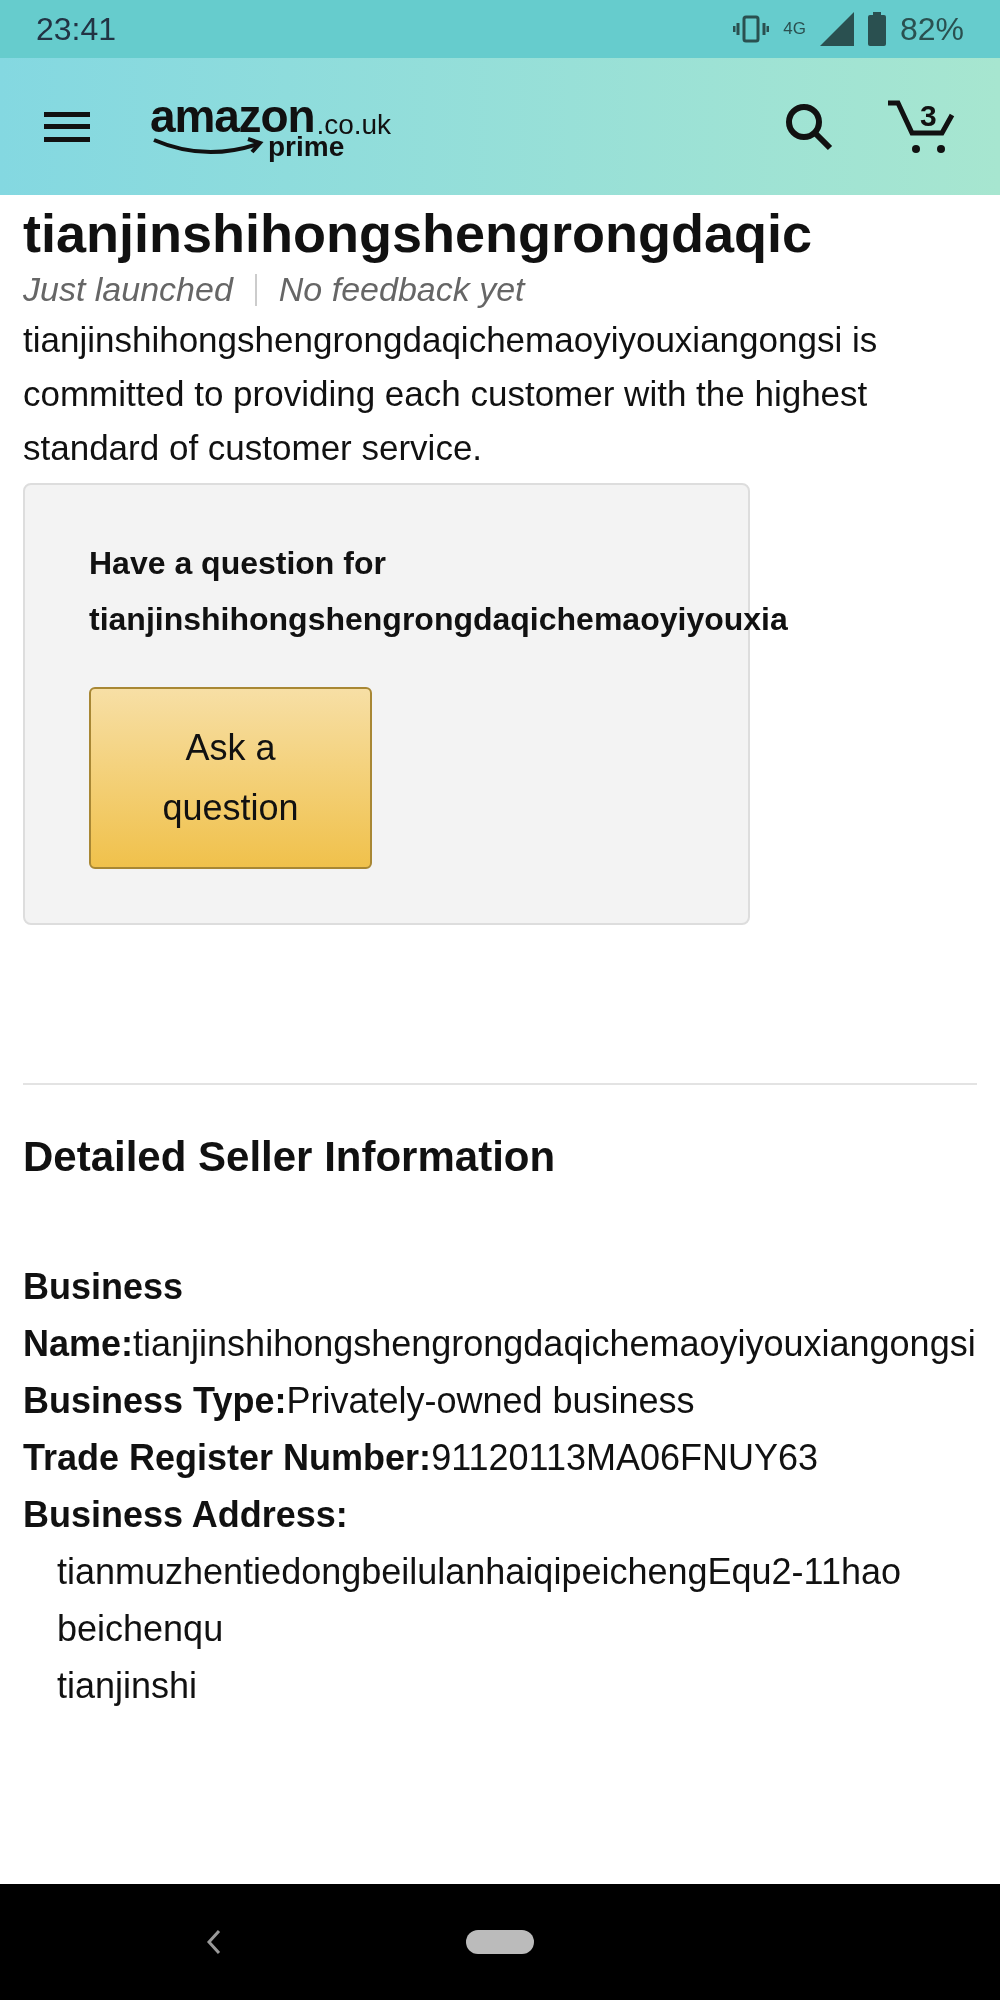  Describe the element at coordinates (500, 1942) in the screenshot. I see `home-pill` at that location.